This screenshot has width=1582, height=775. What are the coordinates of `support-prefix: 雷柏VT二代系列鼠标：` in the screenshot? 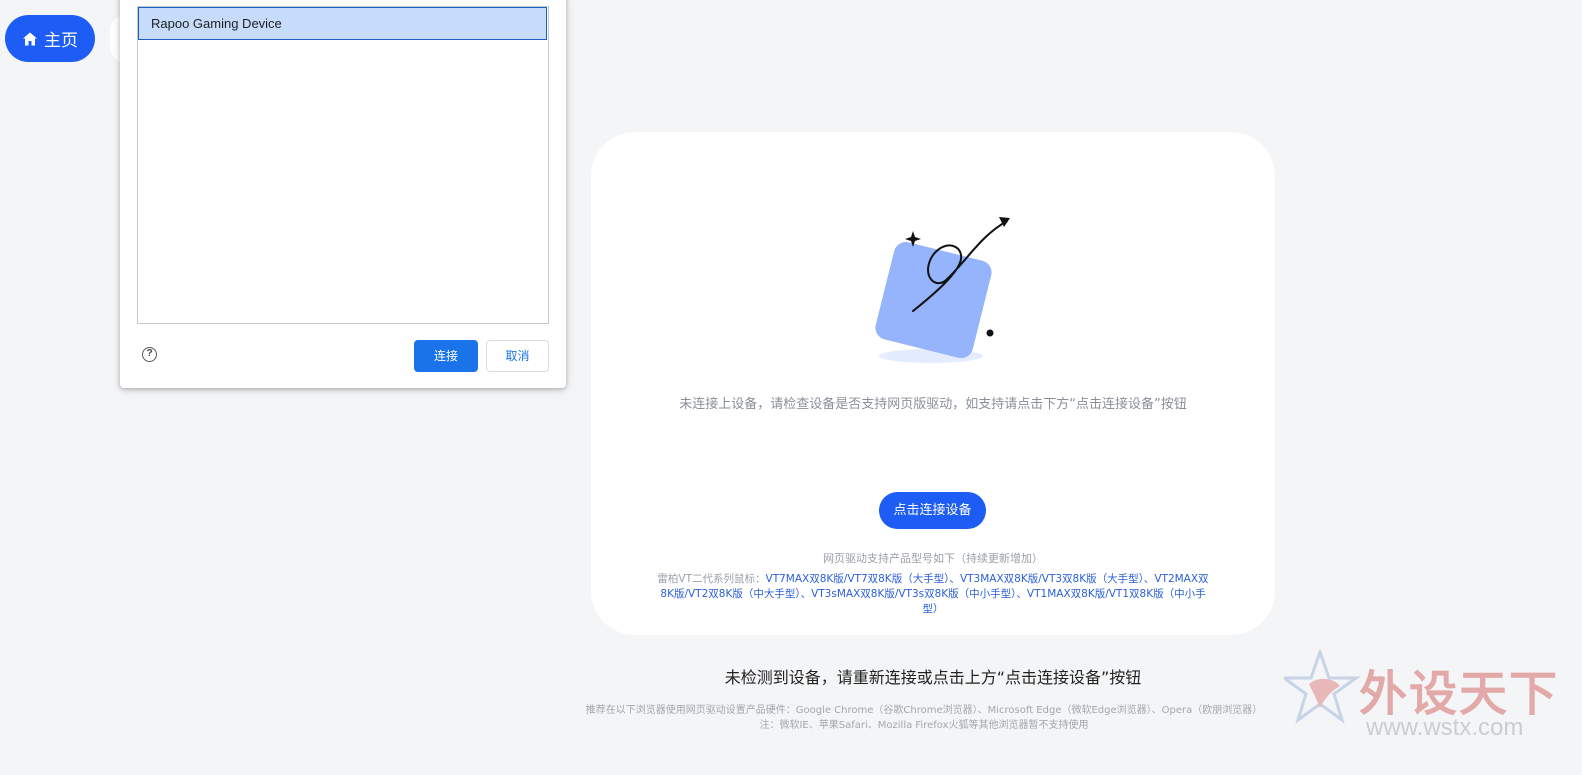 It's located at (711, 579).